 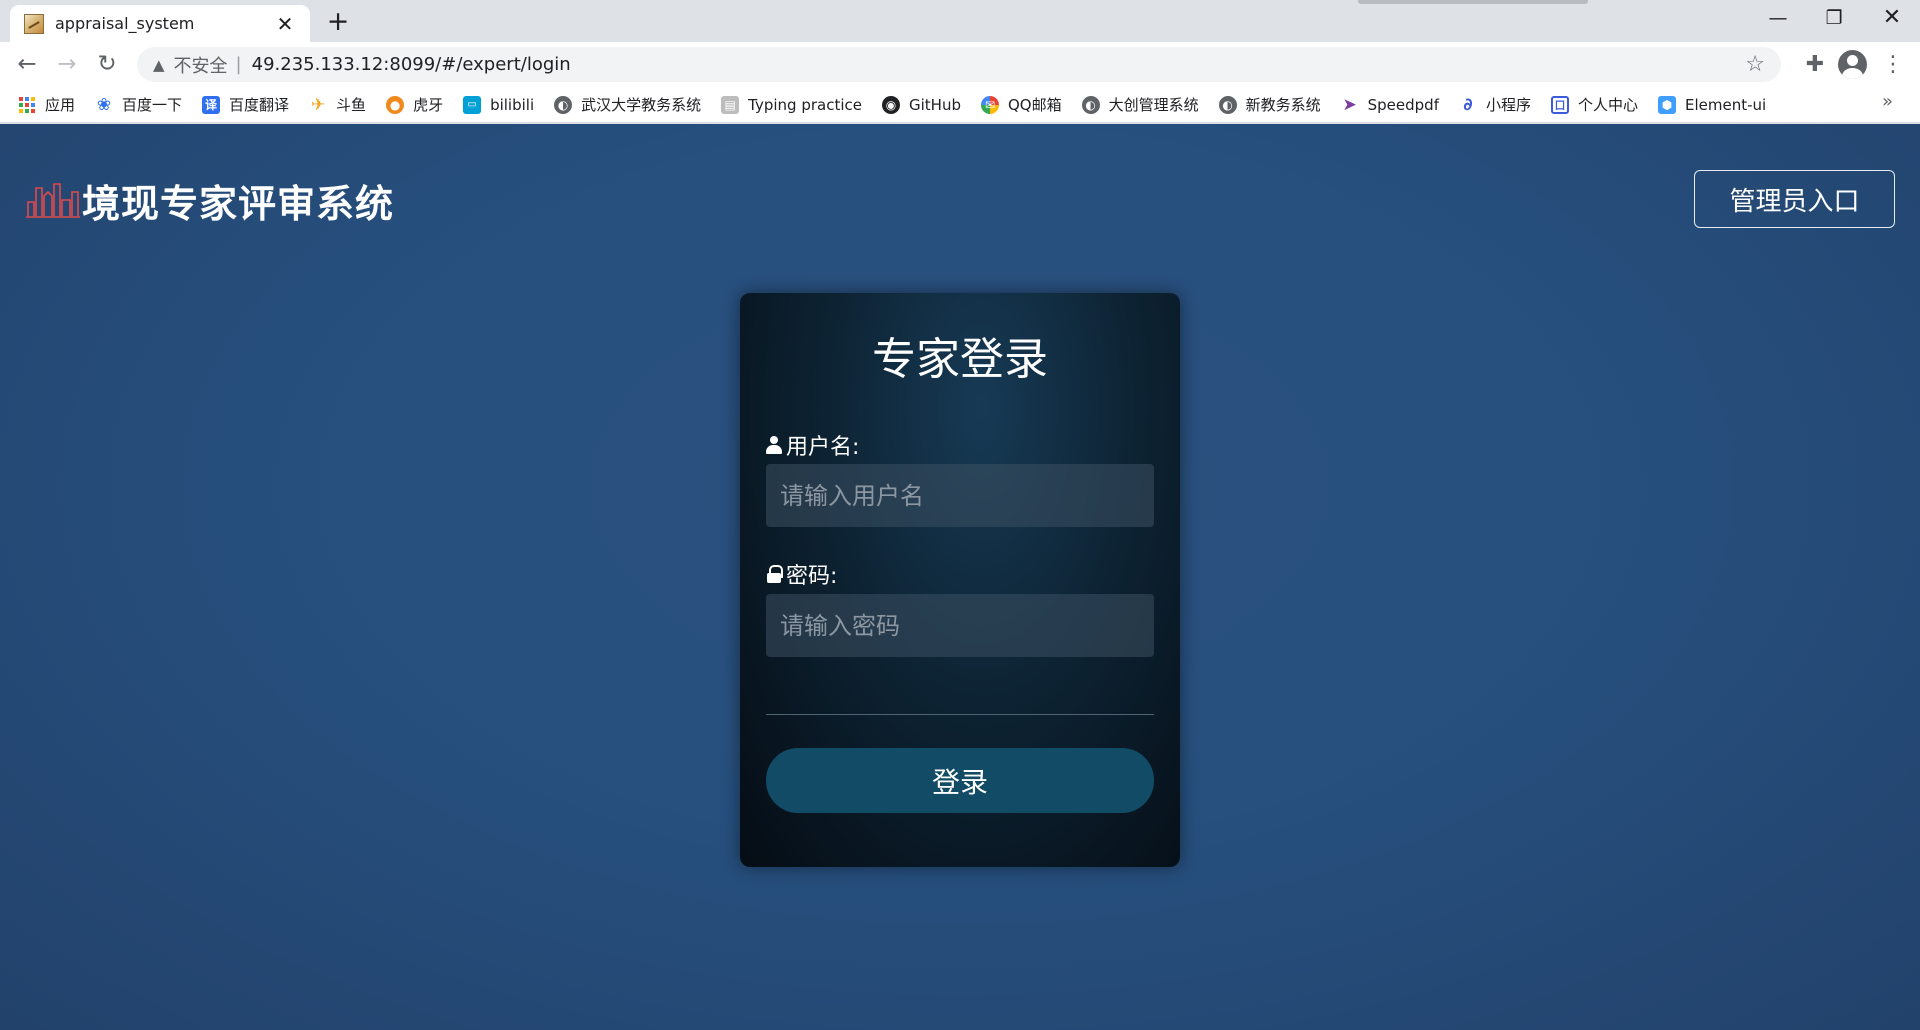 What do you see at coordinates (730, 104) in the screenshot?
I see `typing-icon: ▤` at bounding box center [730, 104].